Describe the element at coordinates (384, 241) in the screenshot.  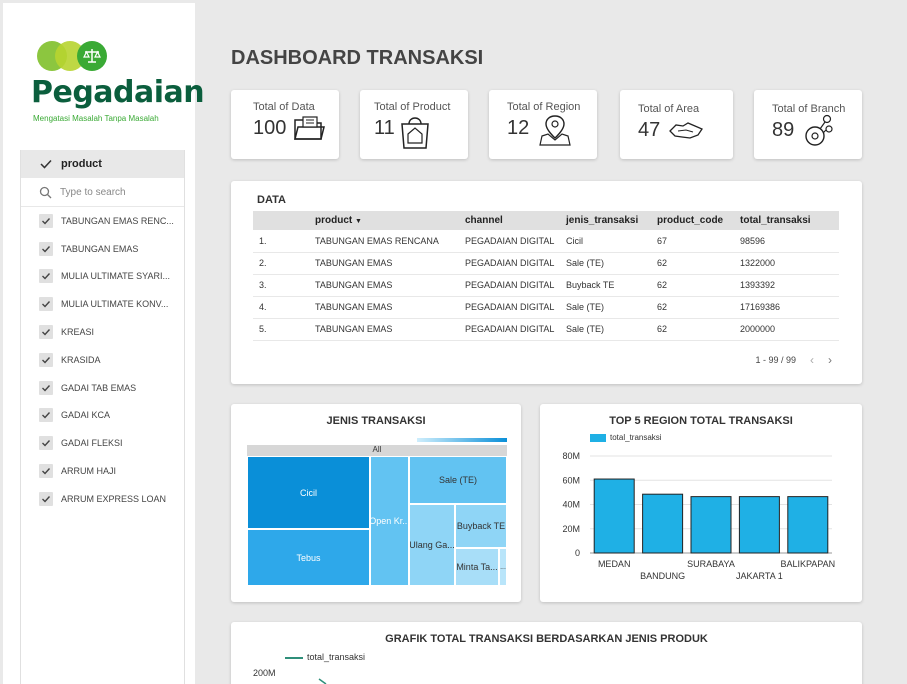
I see `table-cell: TABUNGAN EMAS RENCANA` at that location.